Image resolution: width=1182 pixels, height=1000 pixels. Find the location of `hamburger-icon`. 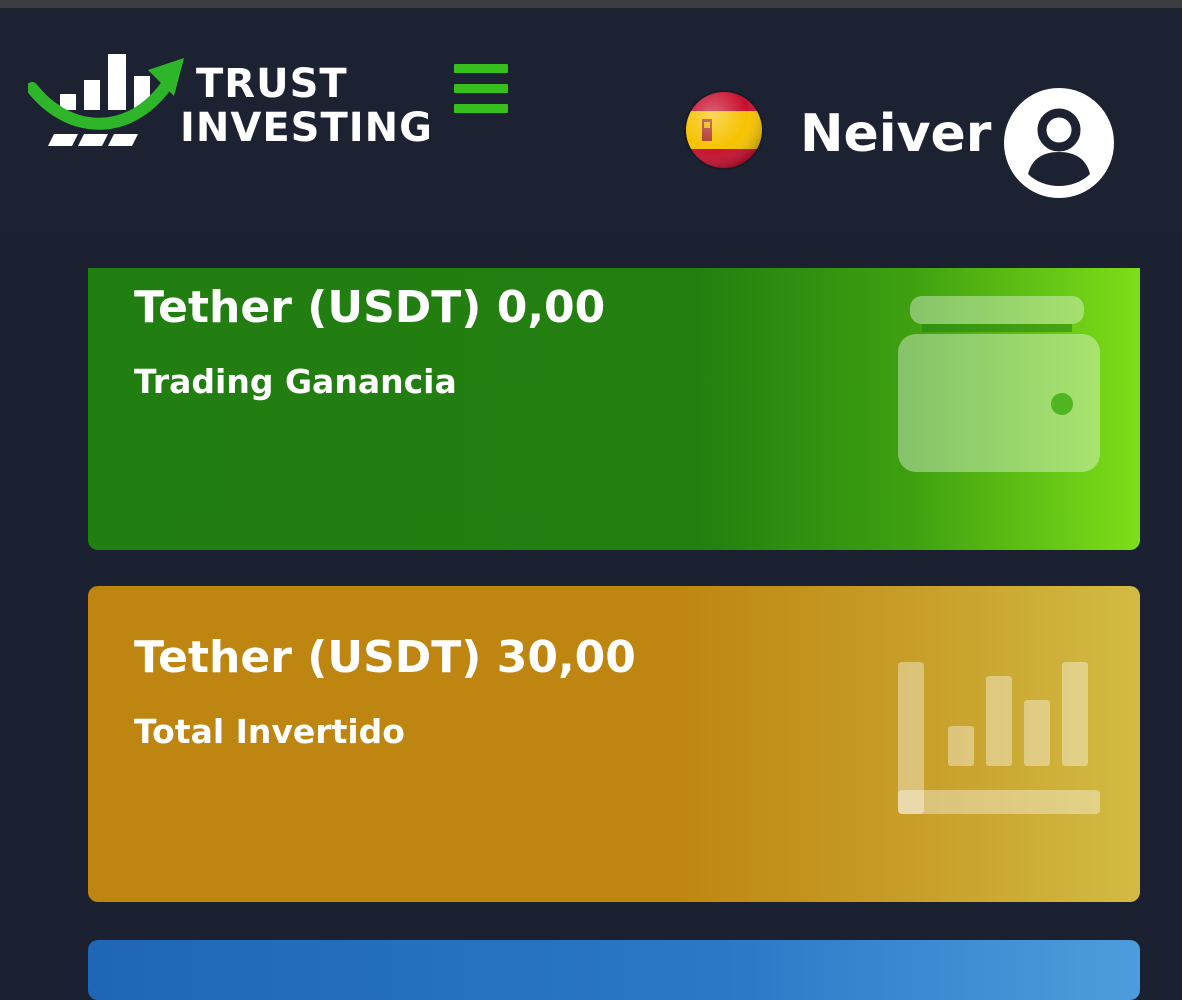

hamburger-icon is located at coordinates (482, 90).